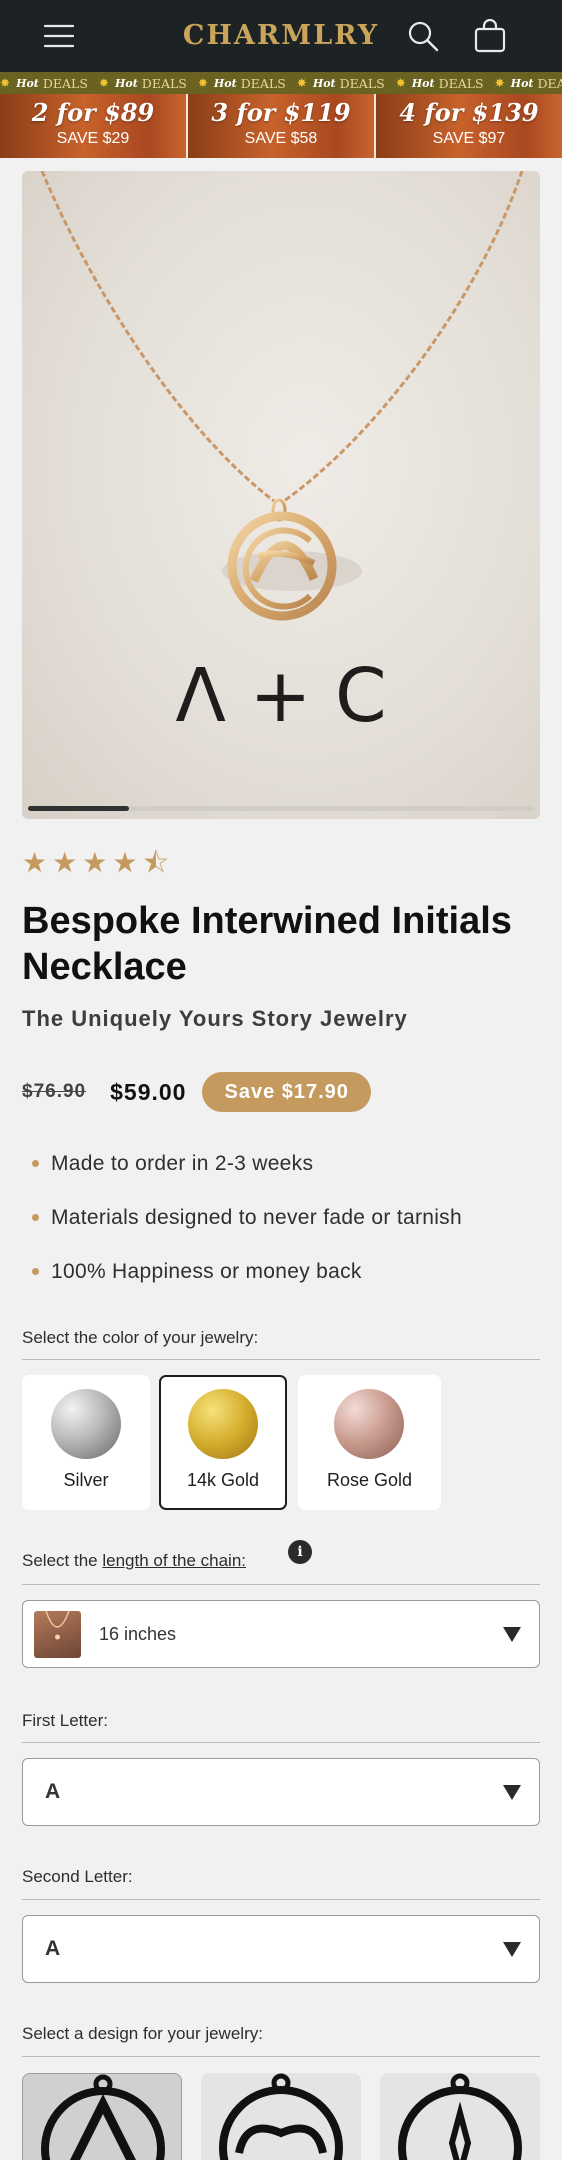  I want to click on search-icon, so click(423, 36).